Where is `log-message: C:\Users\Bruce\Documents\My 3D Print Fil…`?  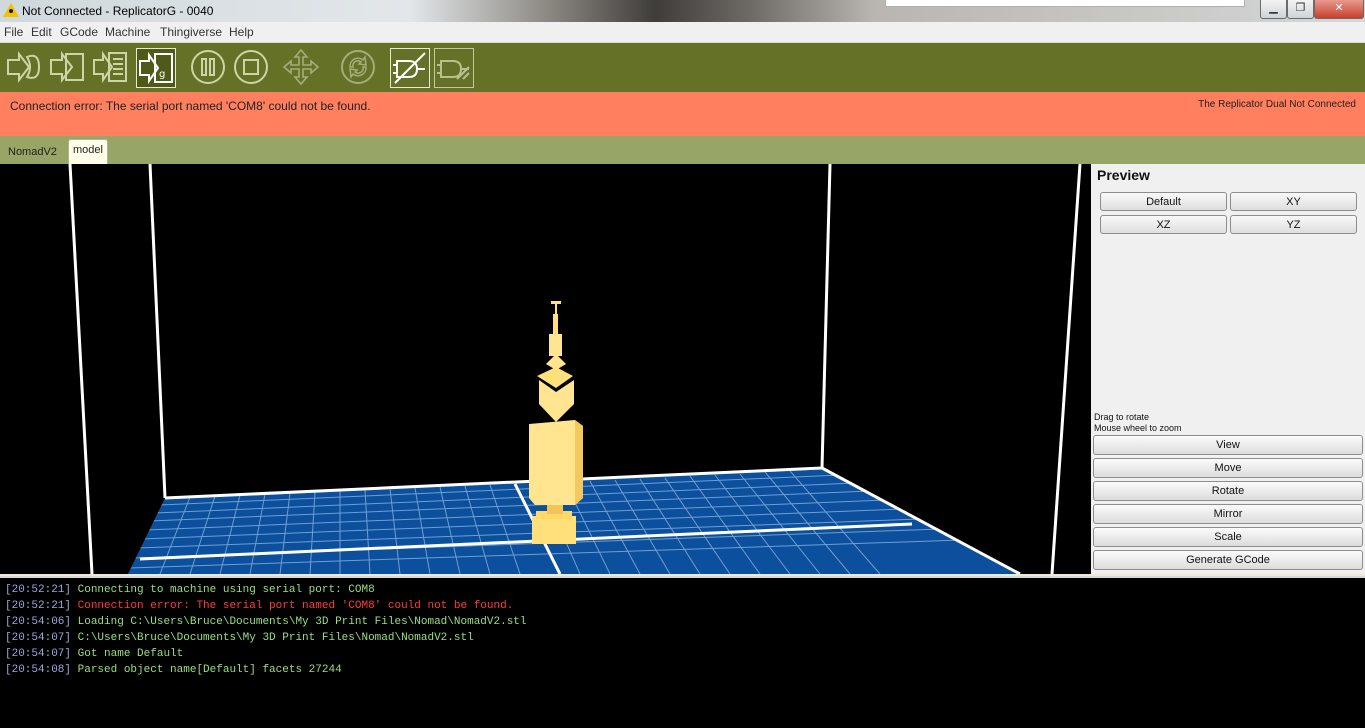 log-message: C:\Users\Bruce\Documents\My 3D Print Fil… is located at coordinates (275, 638).